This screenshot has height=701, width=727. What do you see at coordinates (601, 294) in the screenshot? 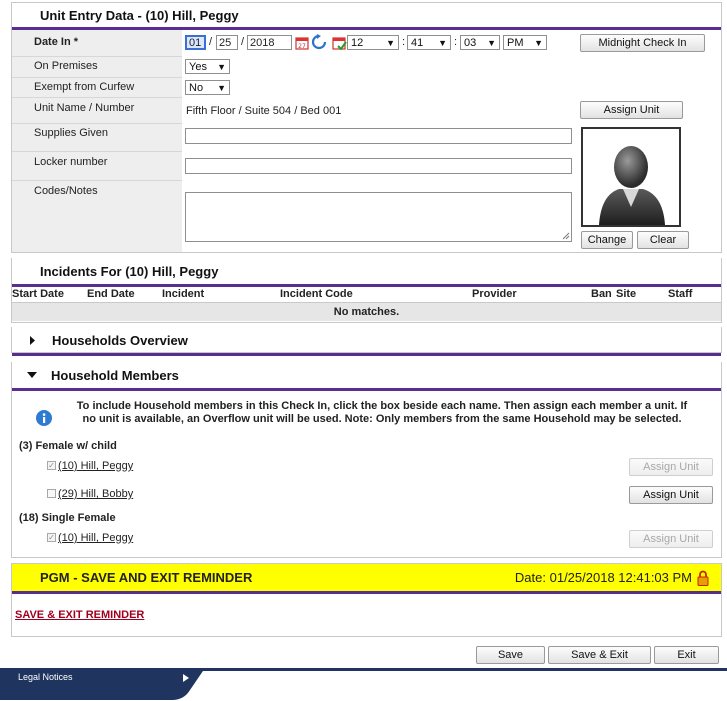
I see `col-ban: Ban` at bounding box center [601, 294].